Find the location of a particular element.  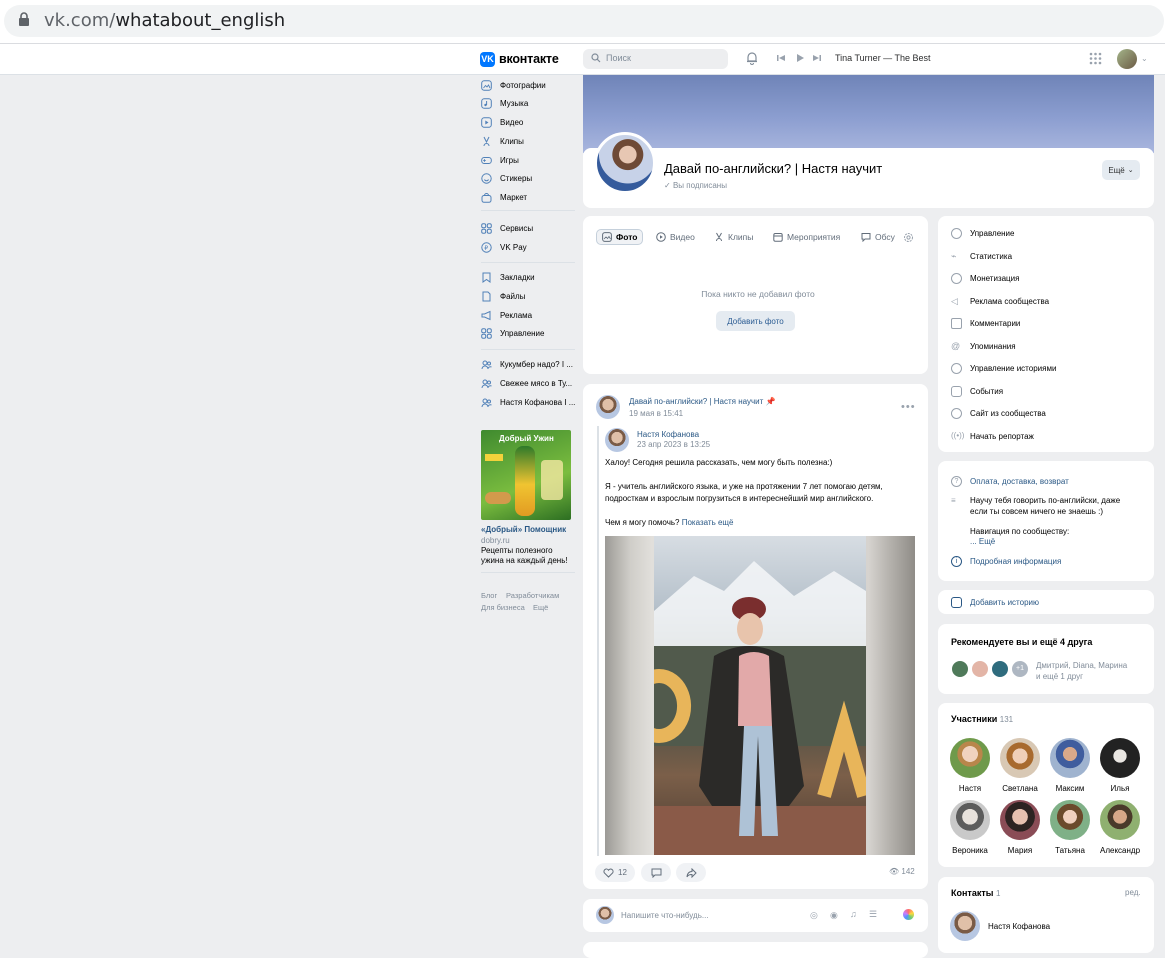

vk-logo-icon: VK is located at coordinates (487, 59).